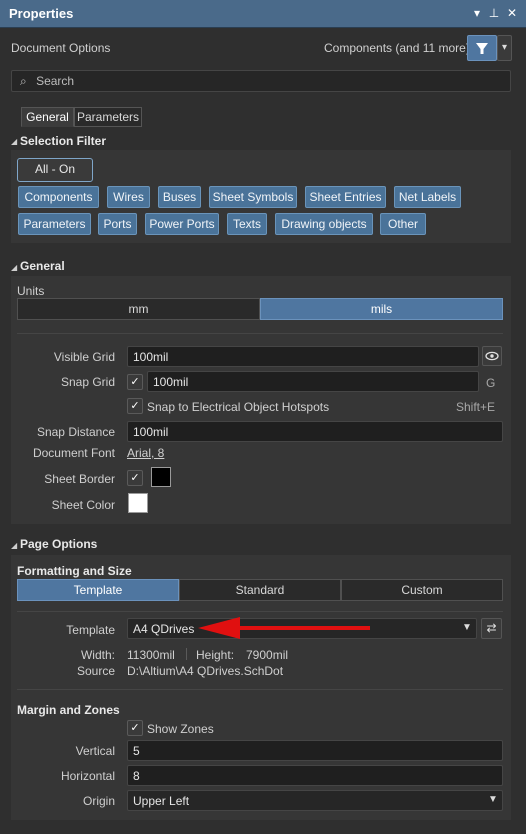  I want to click on snap-grid-checkbox: ✓, so click(135, 382).